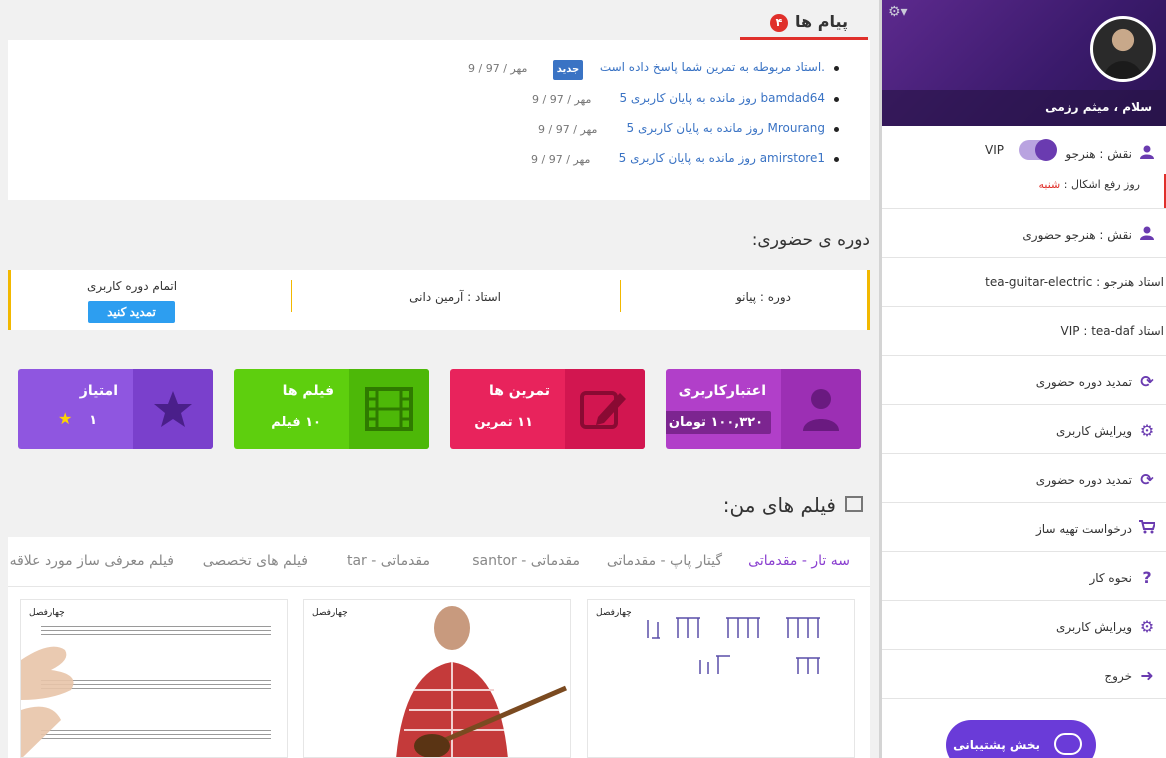 This screenshot has width=1166, height=758. What do you see at coordinates (547, 409) in the screenshot?
I see `exercises-card: تمرین ها ۱۱ تمرین` at bounding box center [547, 409].